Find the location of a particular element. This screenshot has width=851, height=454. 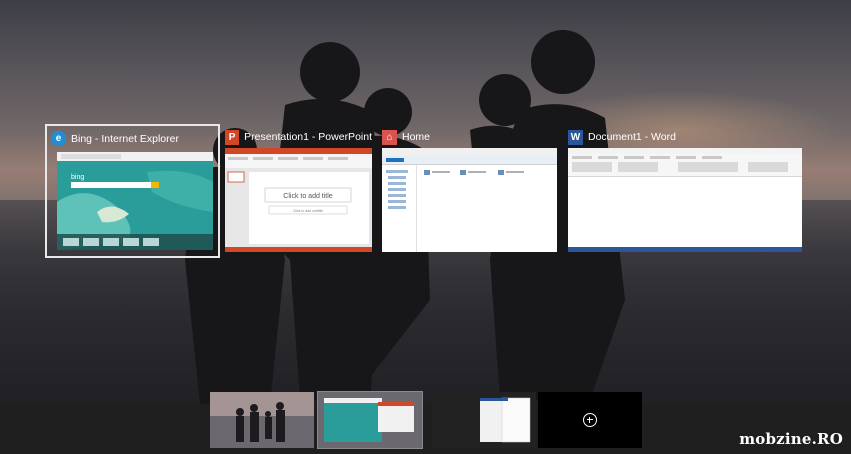

powerpoint-icon: P is located at coordinates (232, 137).